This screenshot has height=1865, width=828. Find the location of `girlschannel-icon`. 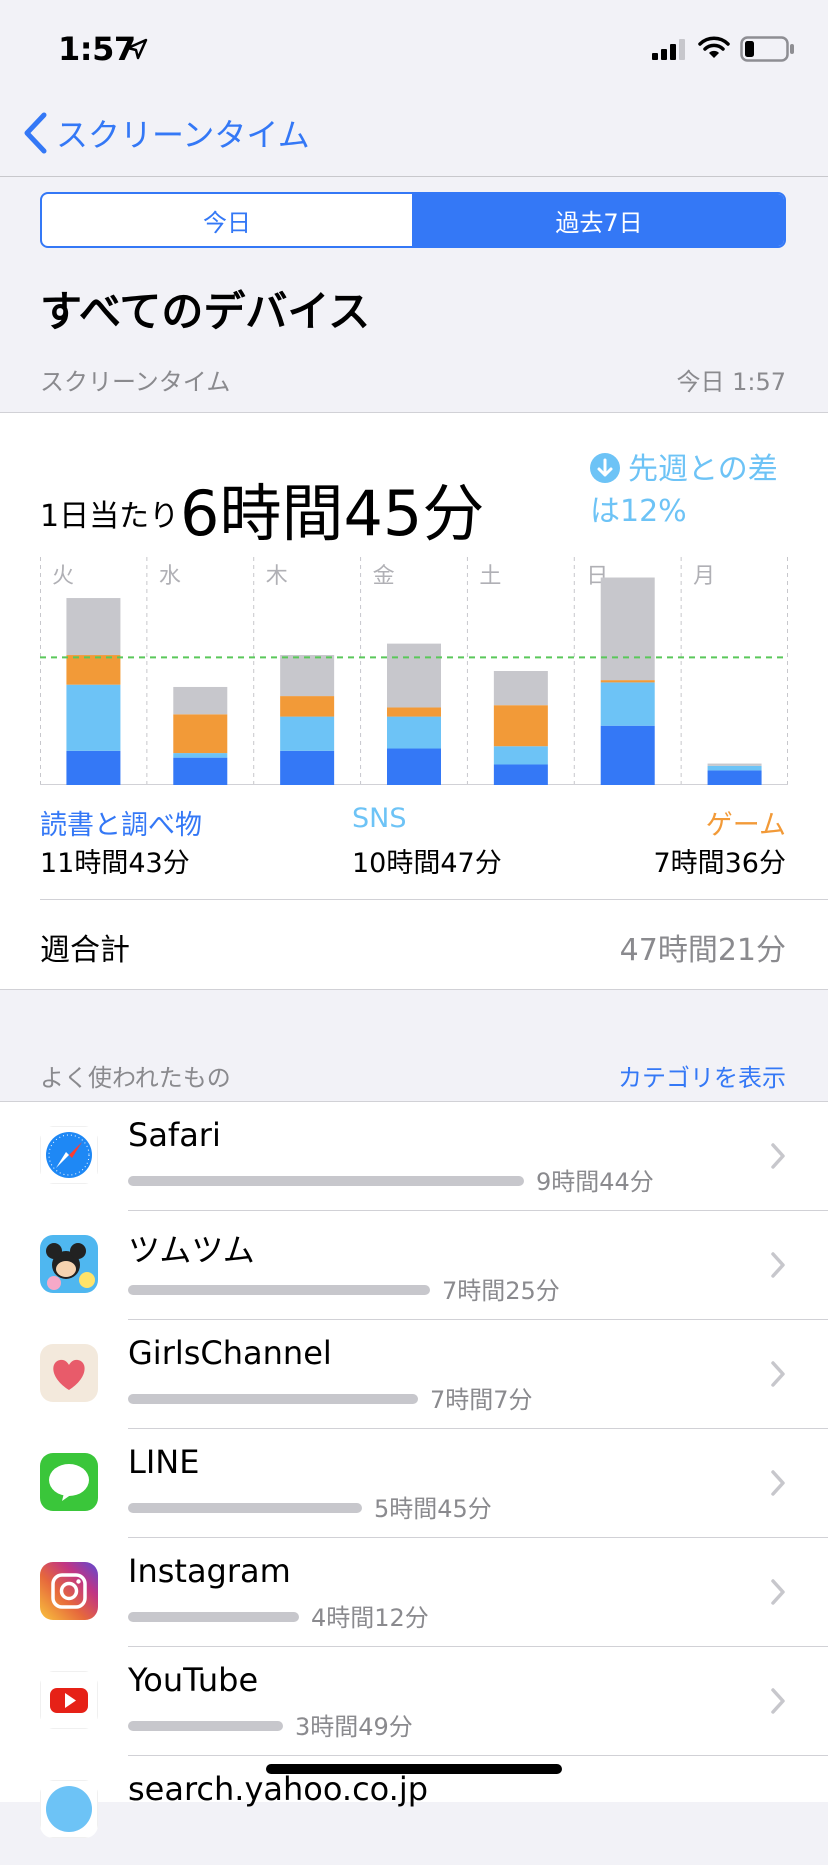

girlschannel-icon is located at coordinates (69, 1373).